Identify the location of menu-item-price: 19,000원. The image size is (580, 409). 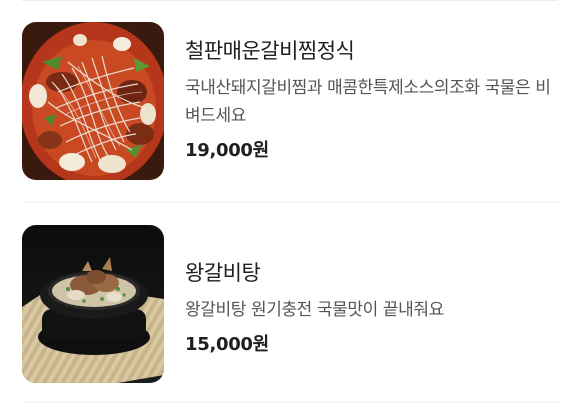
(227, 150).